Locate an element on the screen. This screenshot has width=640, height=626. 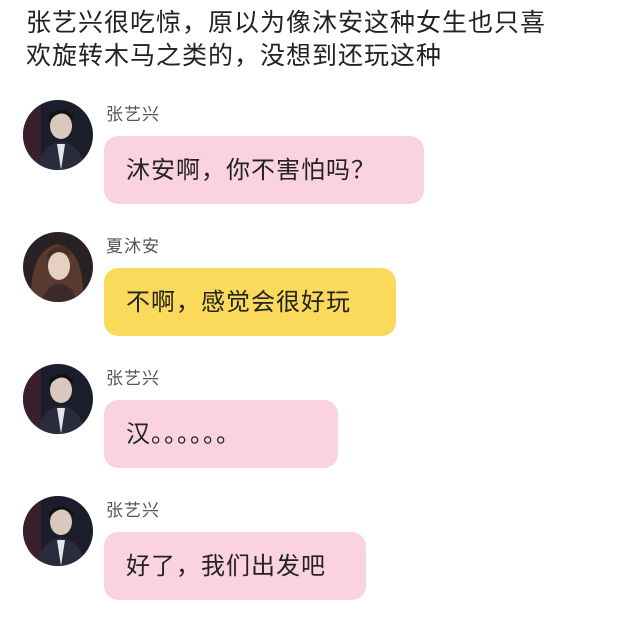
message-bubble: 好了，我们出发吧 is located at coordinates (235, 566).